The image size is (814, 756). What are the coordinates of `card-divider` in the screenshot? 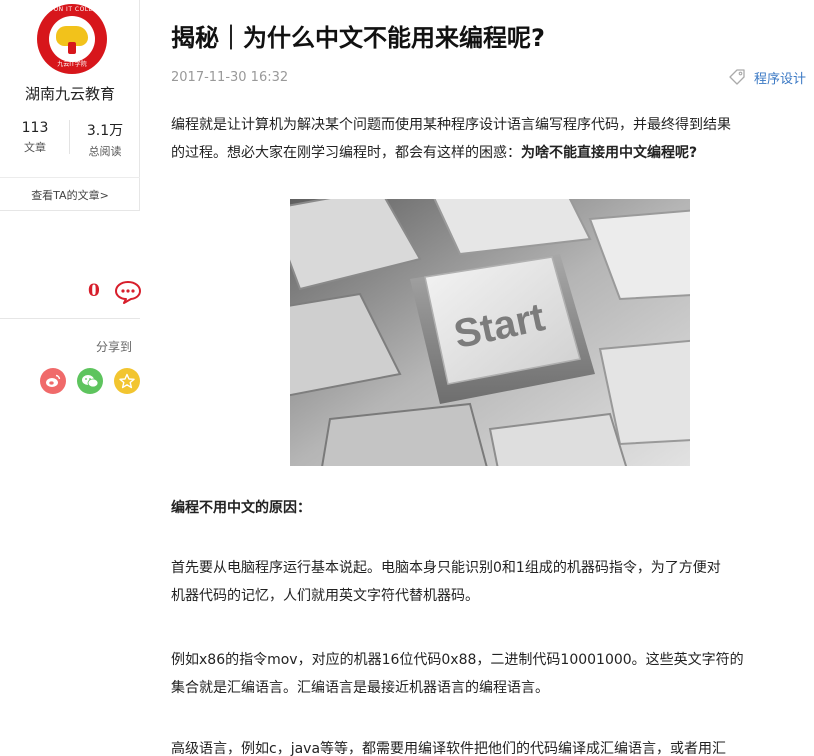 It's located at (70, 177).